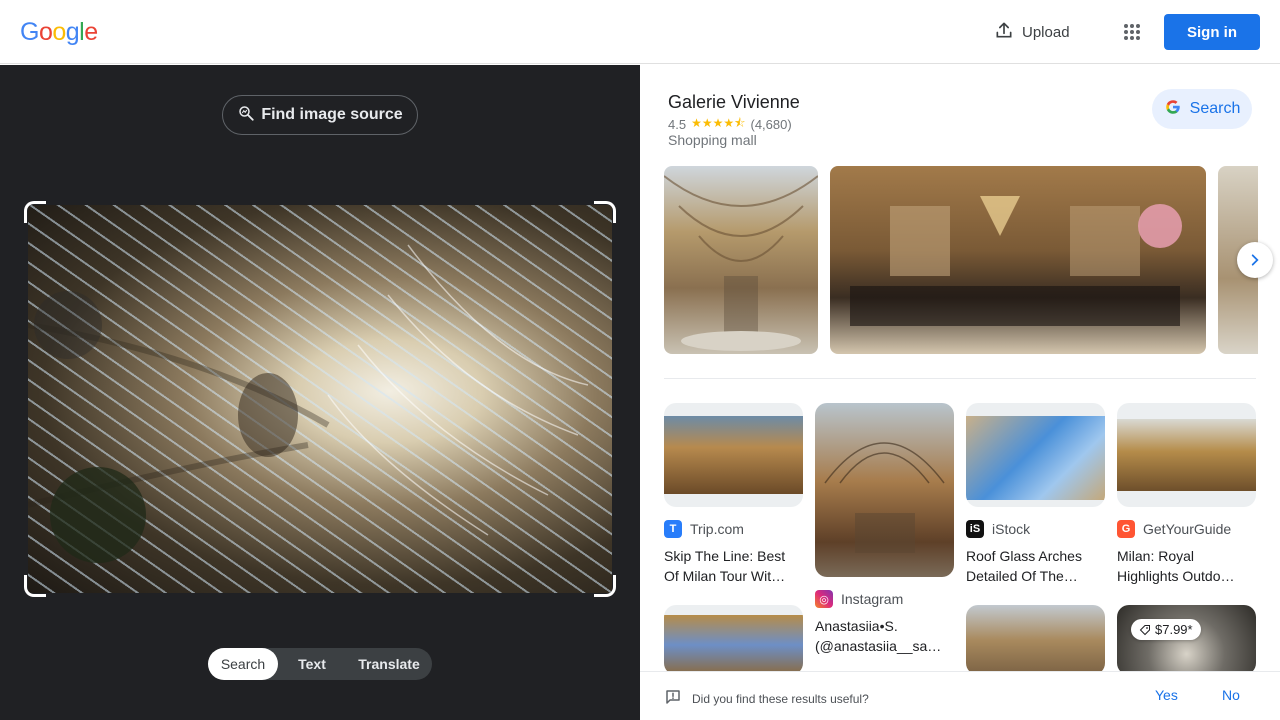 The width and height of the screenshot is (1280, 720). Describe the element at coordinates (91, 32) in the screenshot. I see `logo-letter: e` at that location.